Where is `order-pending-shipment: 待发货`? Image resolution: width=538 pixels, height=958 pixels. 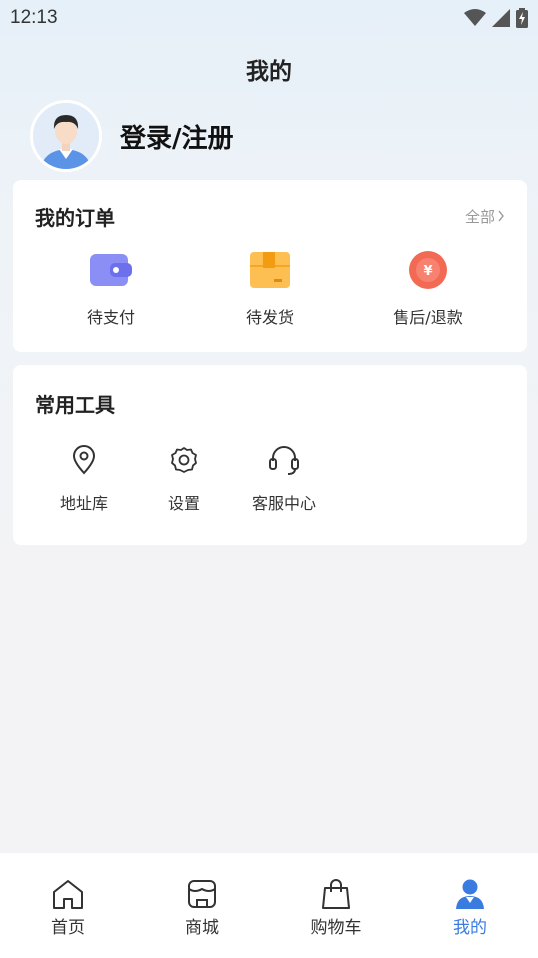
order-pending-shipment: 待发货 is located at coordinates (270, 289).